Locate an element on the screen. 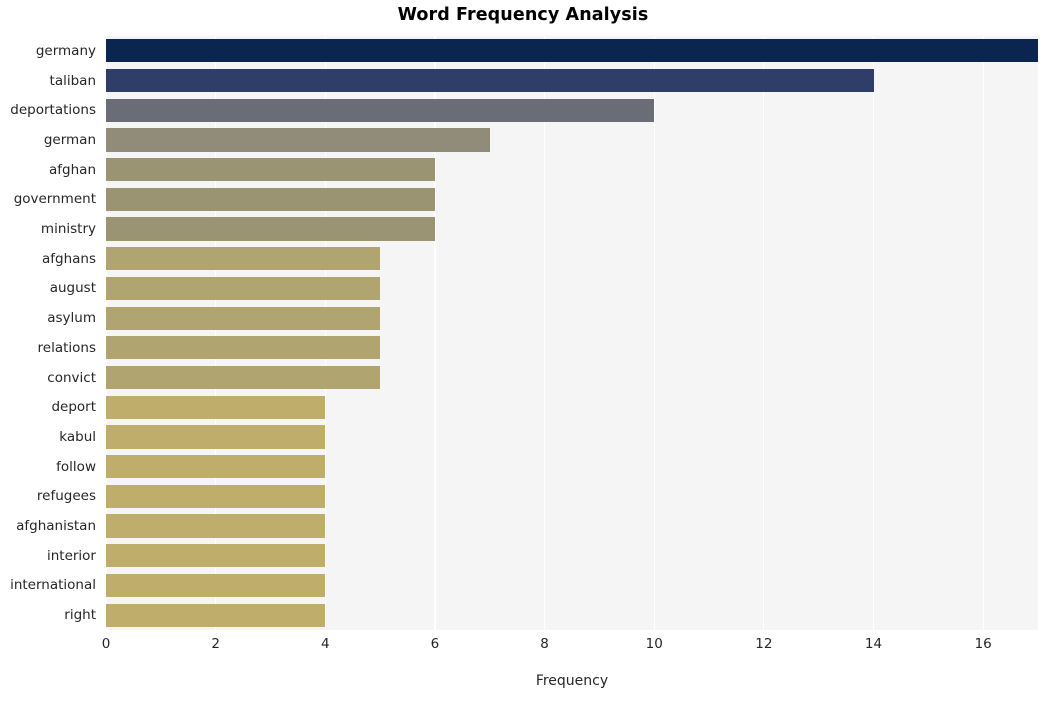 This screenshot has height=701, width=1046. y-tick-label: germany is located at coordinates (65, 50).